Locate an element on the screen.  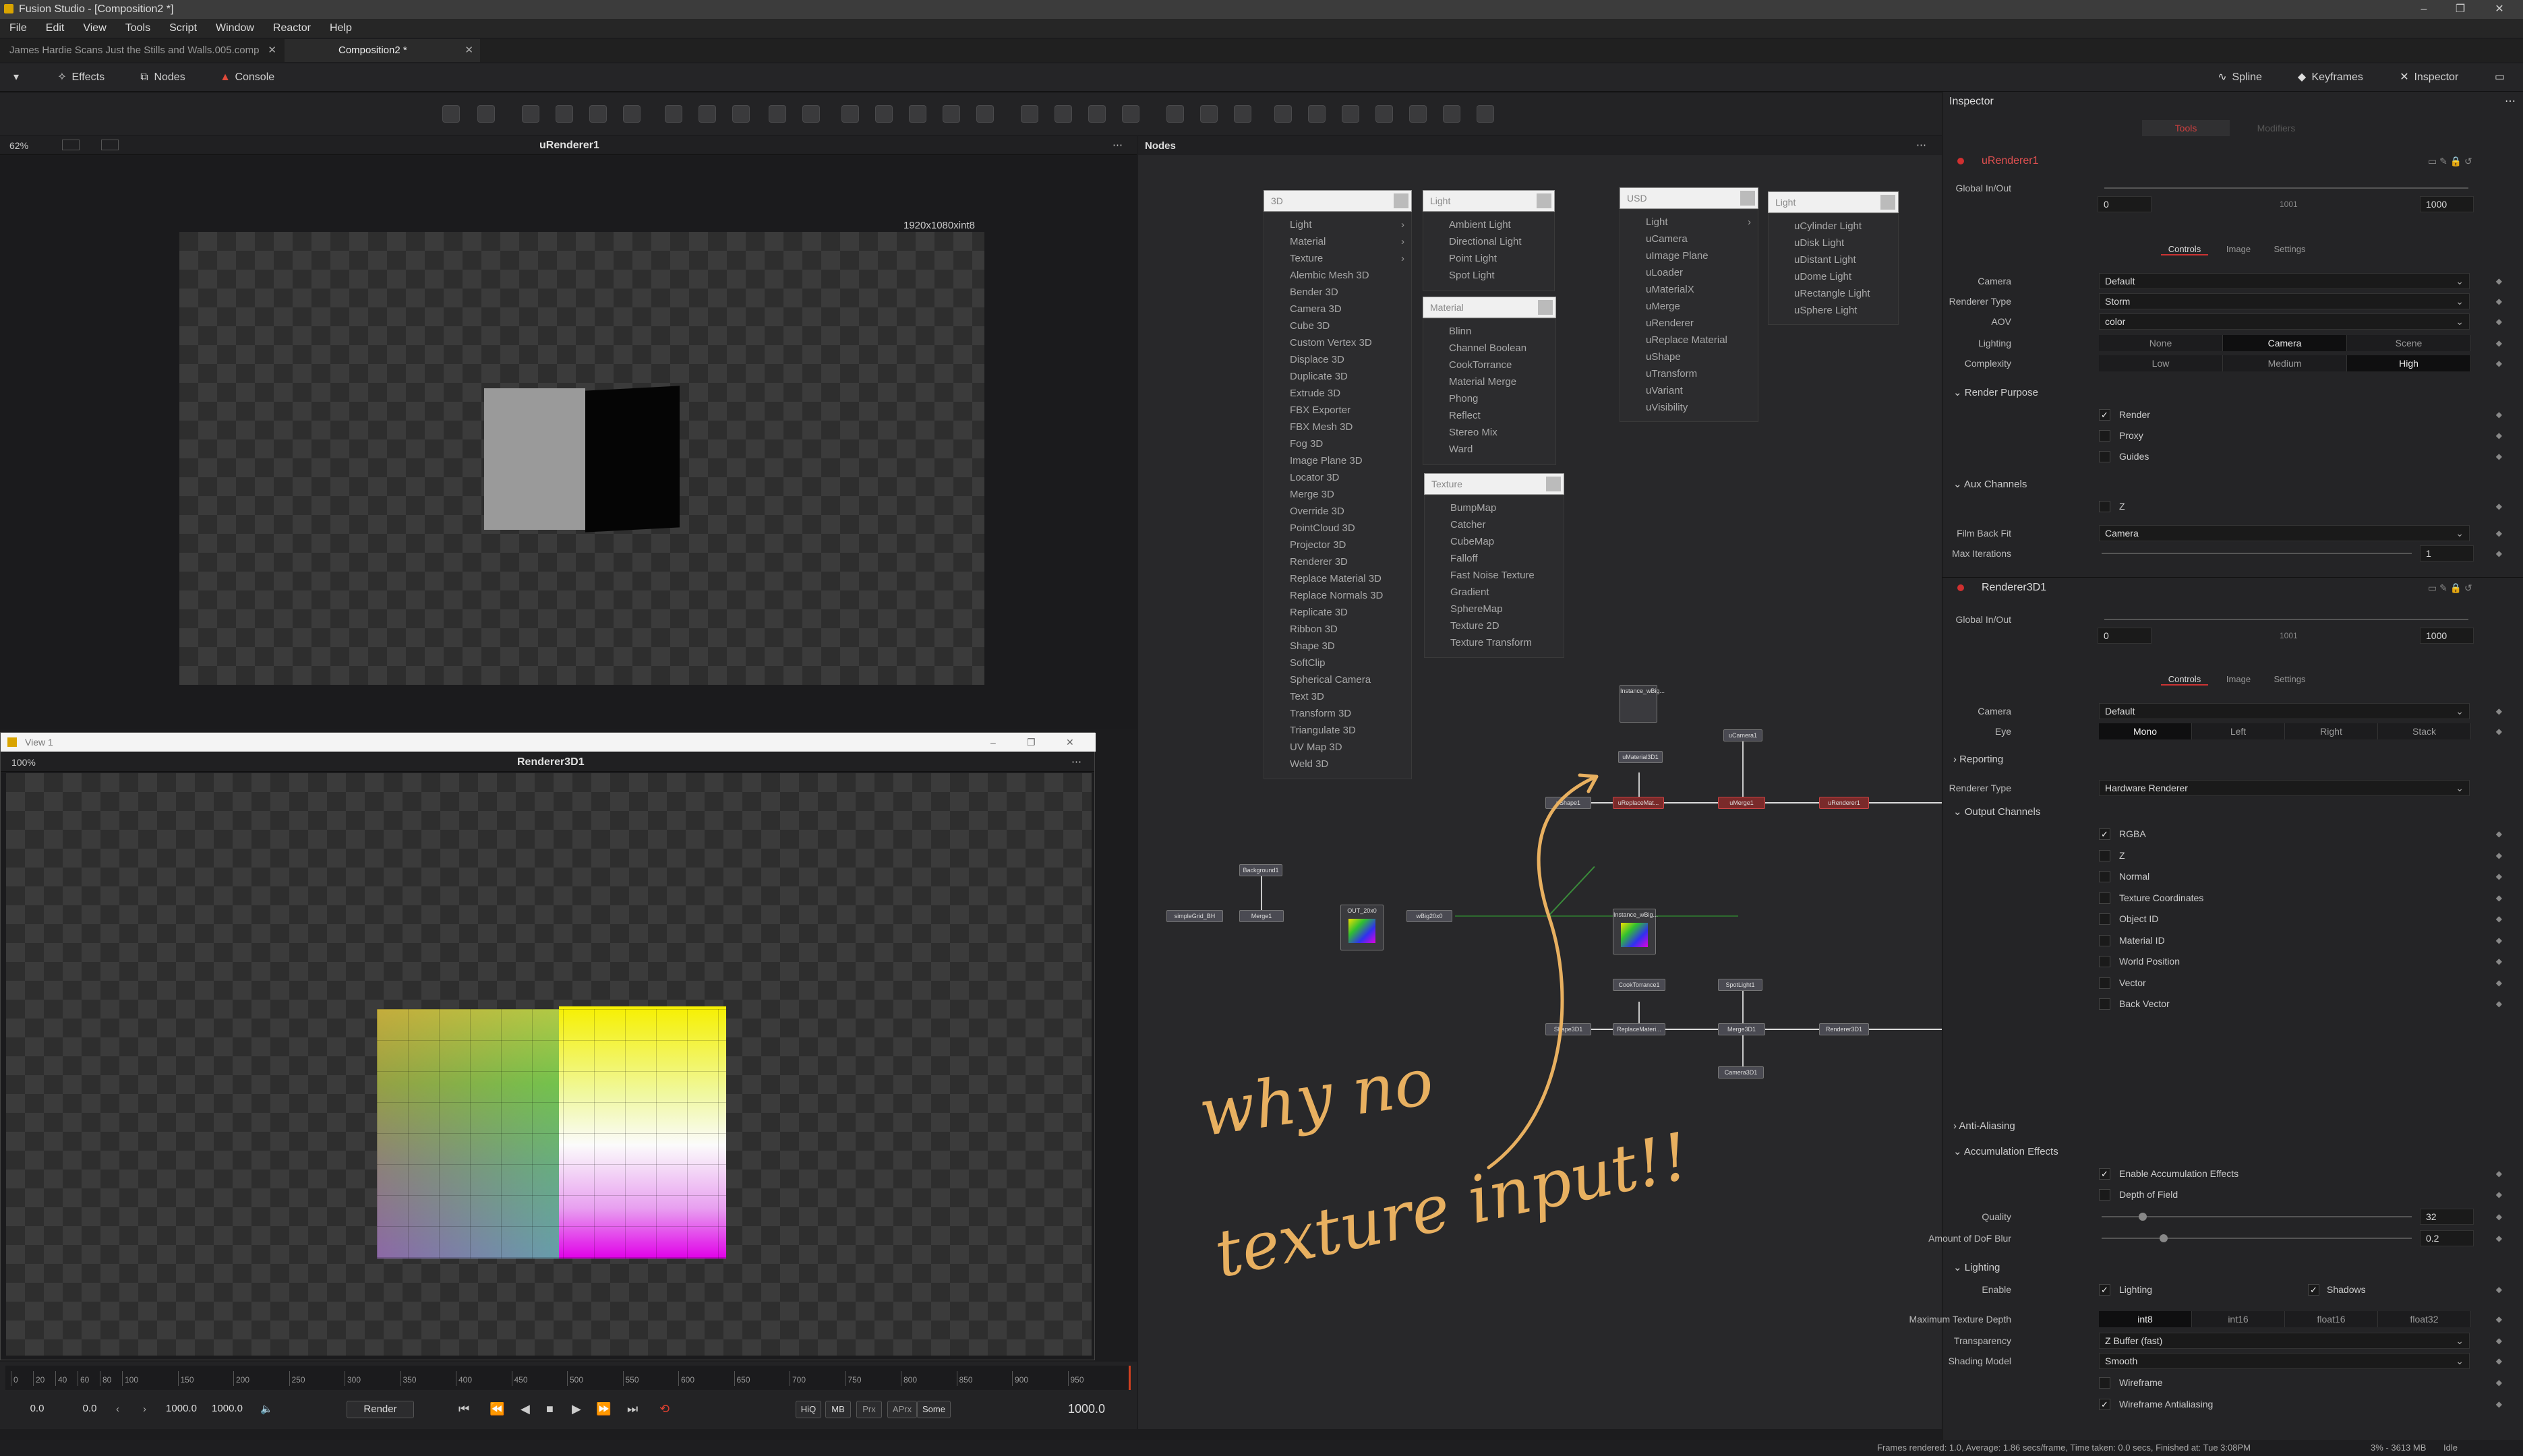
menu-item: Replace Material 3D is located at coordinates (1337, 578).